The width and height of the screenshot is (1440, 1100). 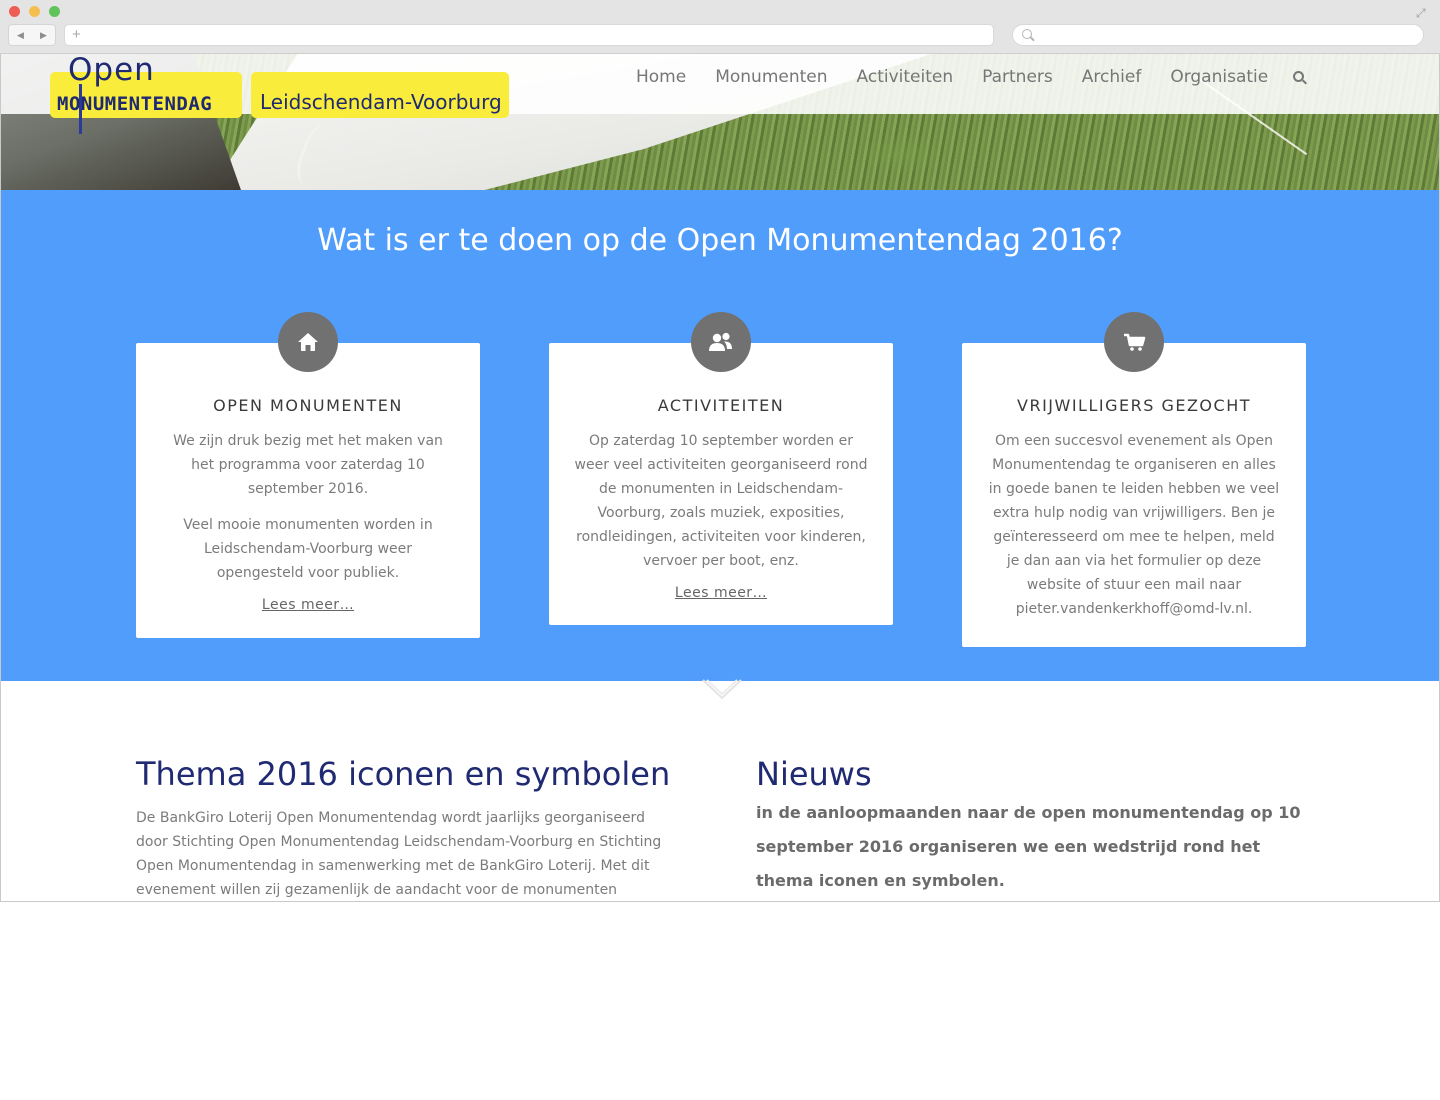 What do you see at coordinates (721, 405) in the screenshot?
I see `card-title: ACTIVITEITEN` at bounding box center [721, 405].